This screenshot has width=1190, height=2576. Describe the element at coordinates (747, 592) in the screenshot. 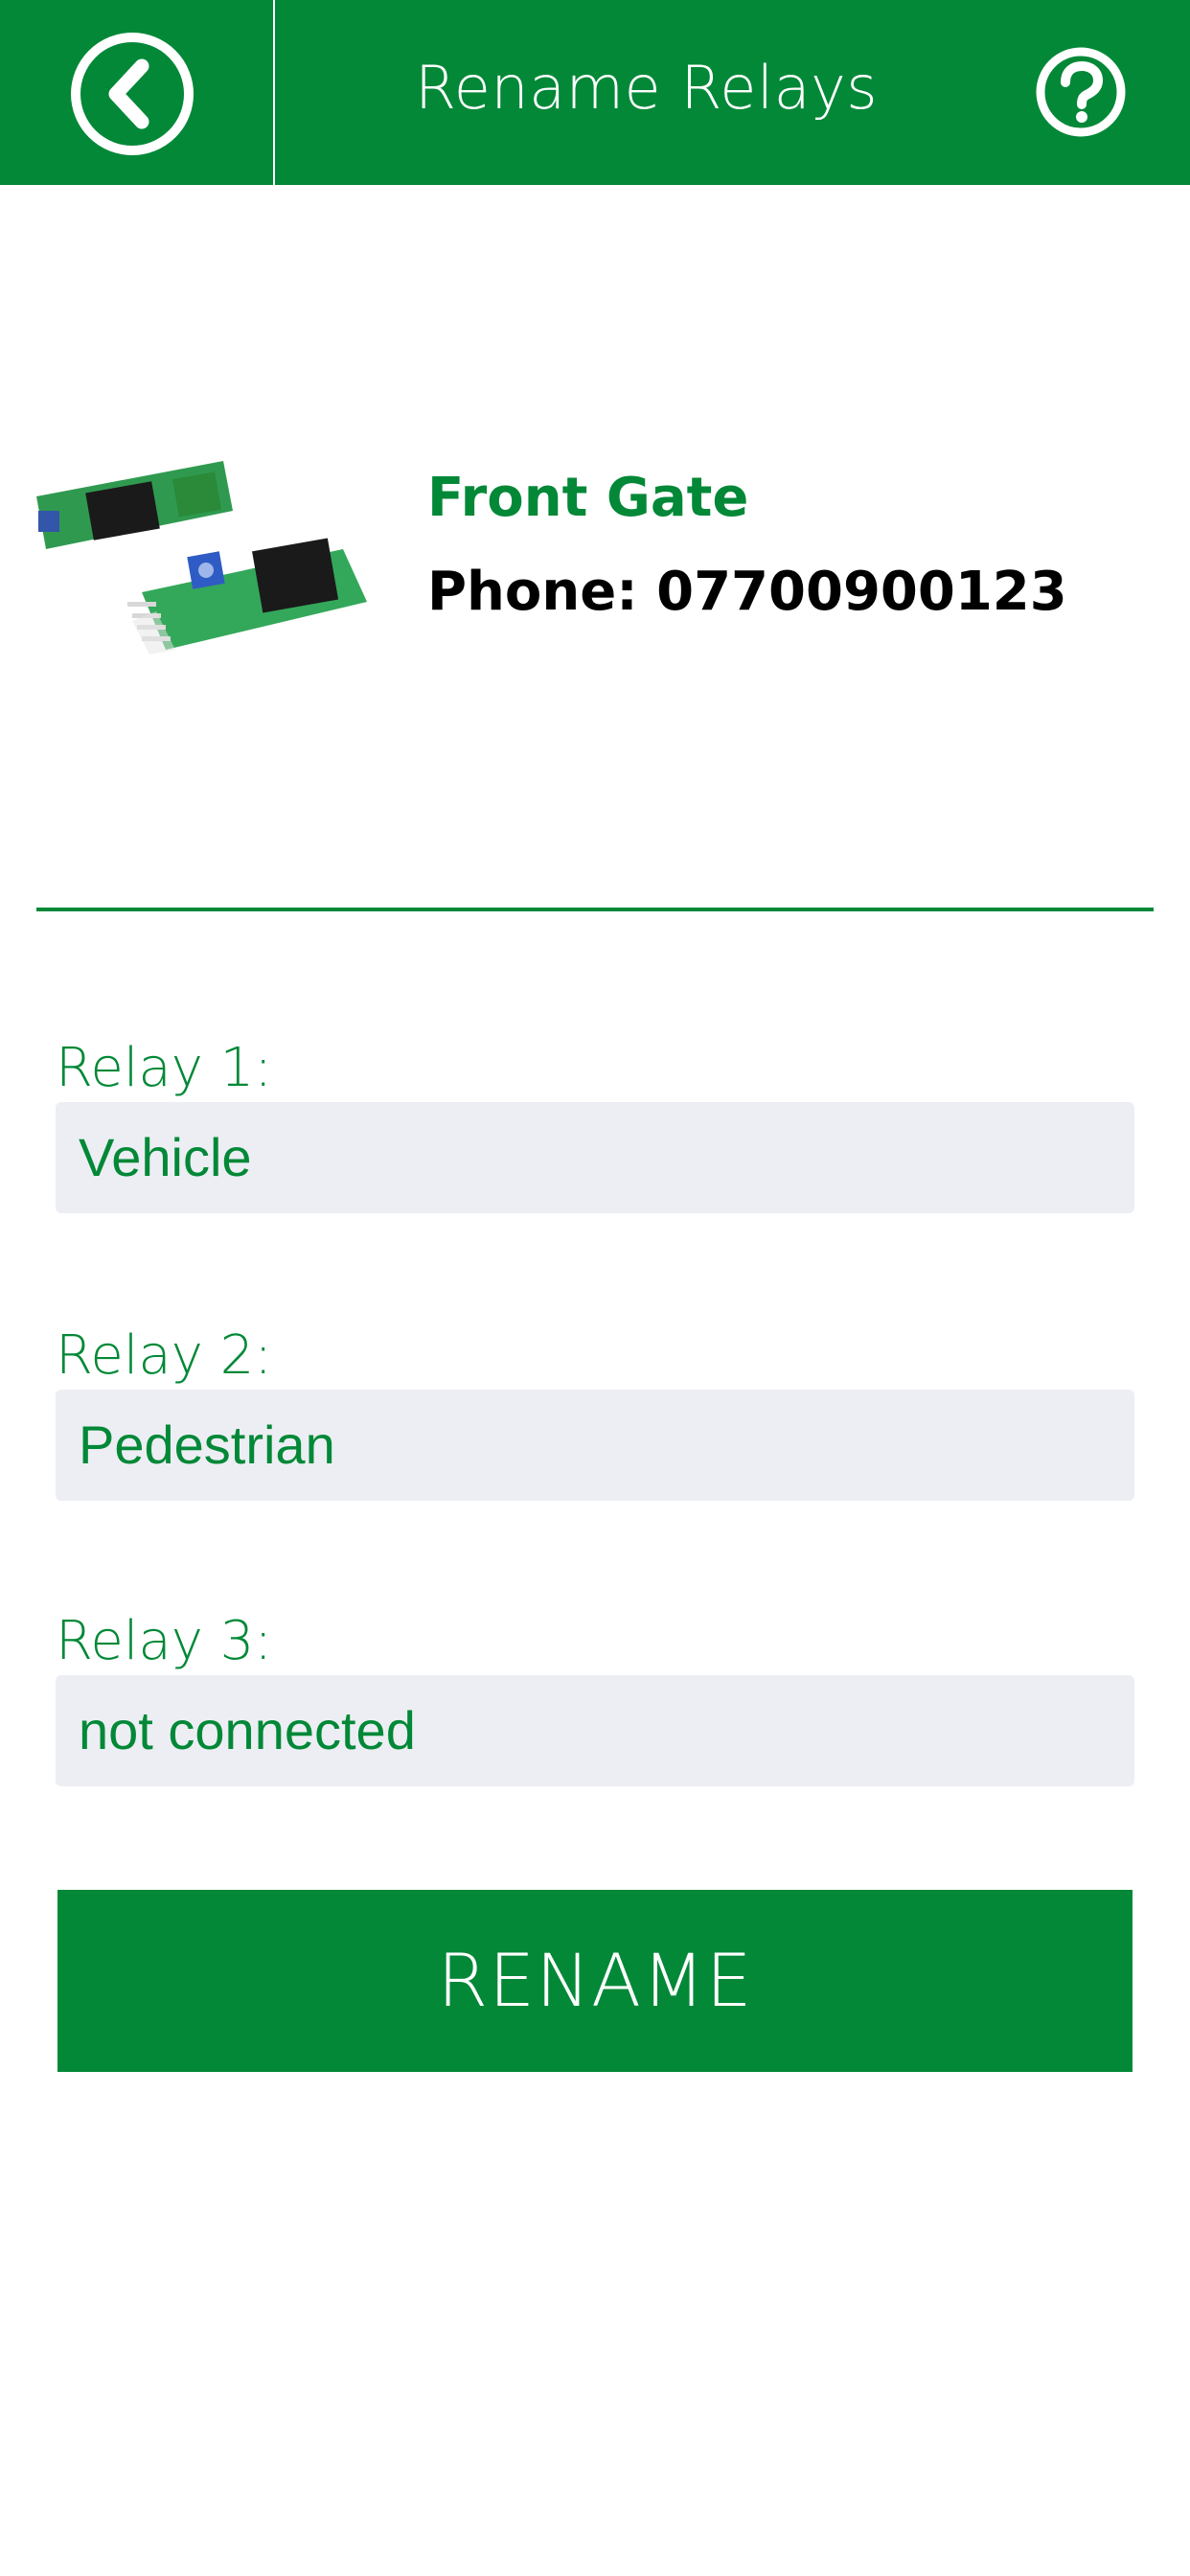

I see `device-phone: Phone: 07700900123` at that location.